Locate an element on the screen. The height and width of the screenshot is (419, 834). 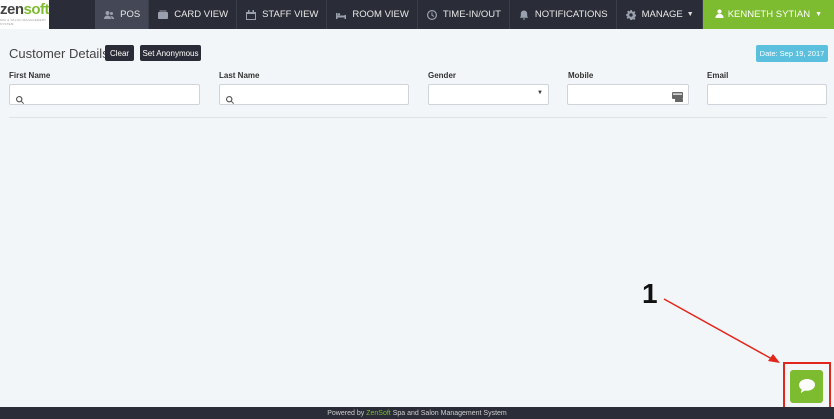
gear-icon is located at coordinates (631, 15).